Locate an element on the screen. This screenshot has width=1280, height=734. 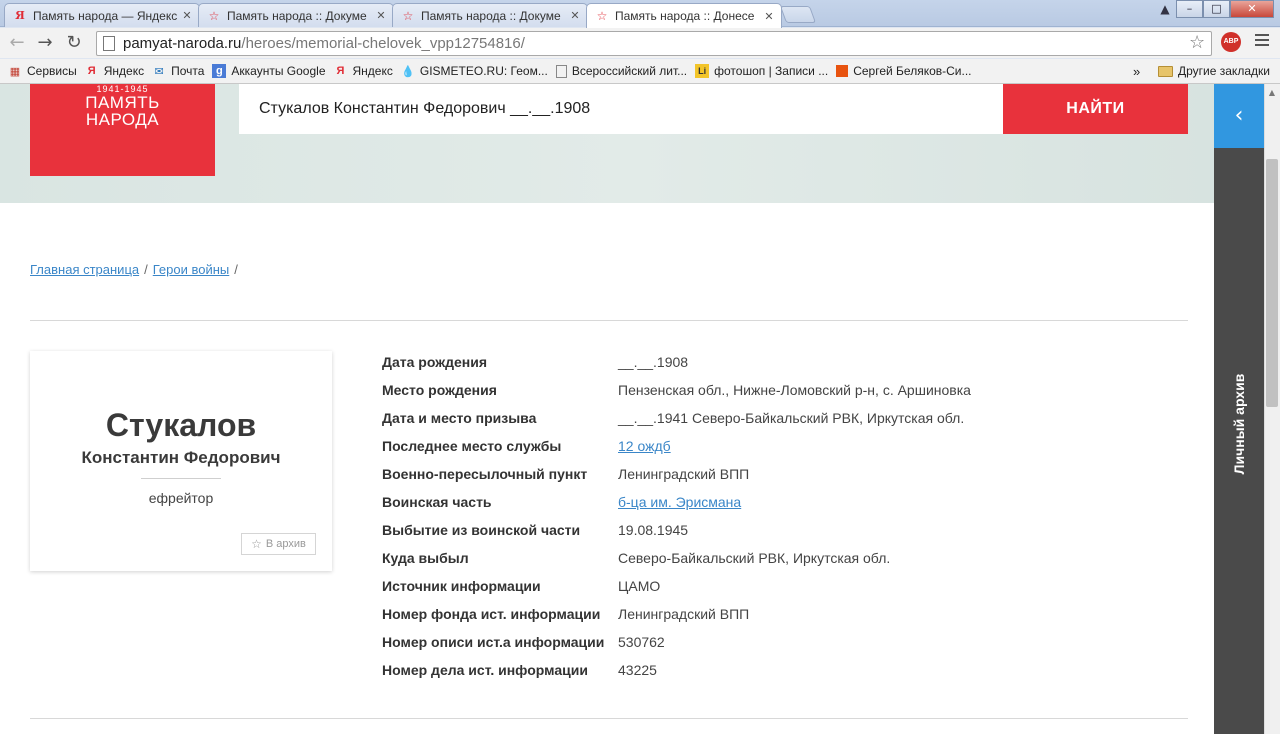
site-logo: 1941-1945 ПАМЯТЬ НАРОДА is located at coordinates (122, 130).